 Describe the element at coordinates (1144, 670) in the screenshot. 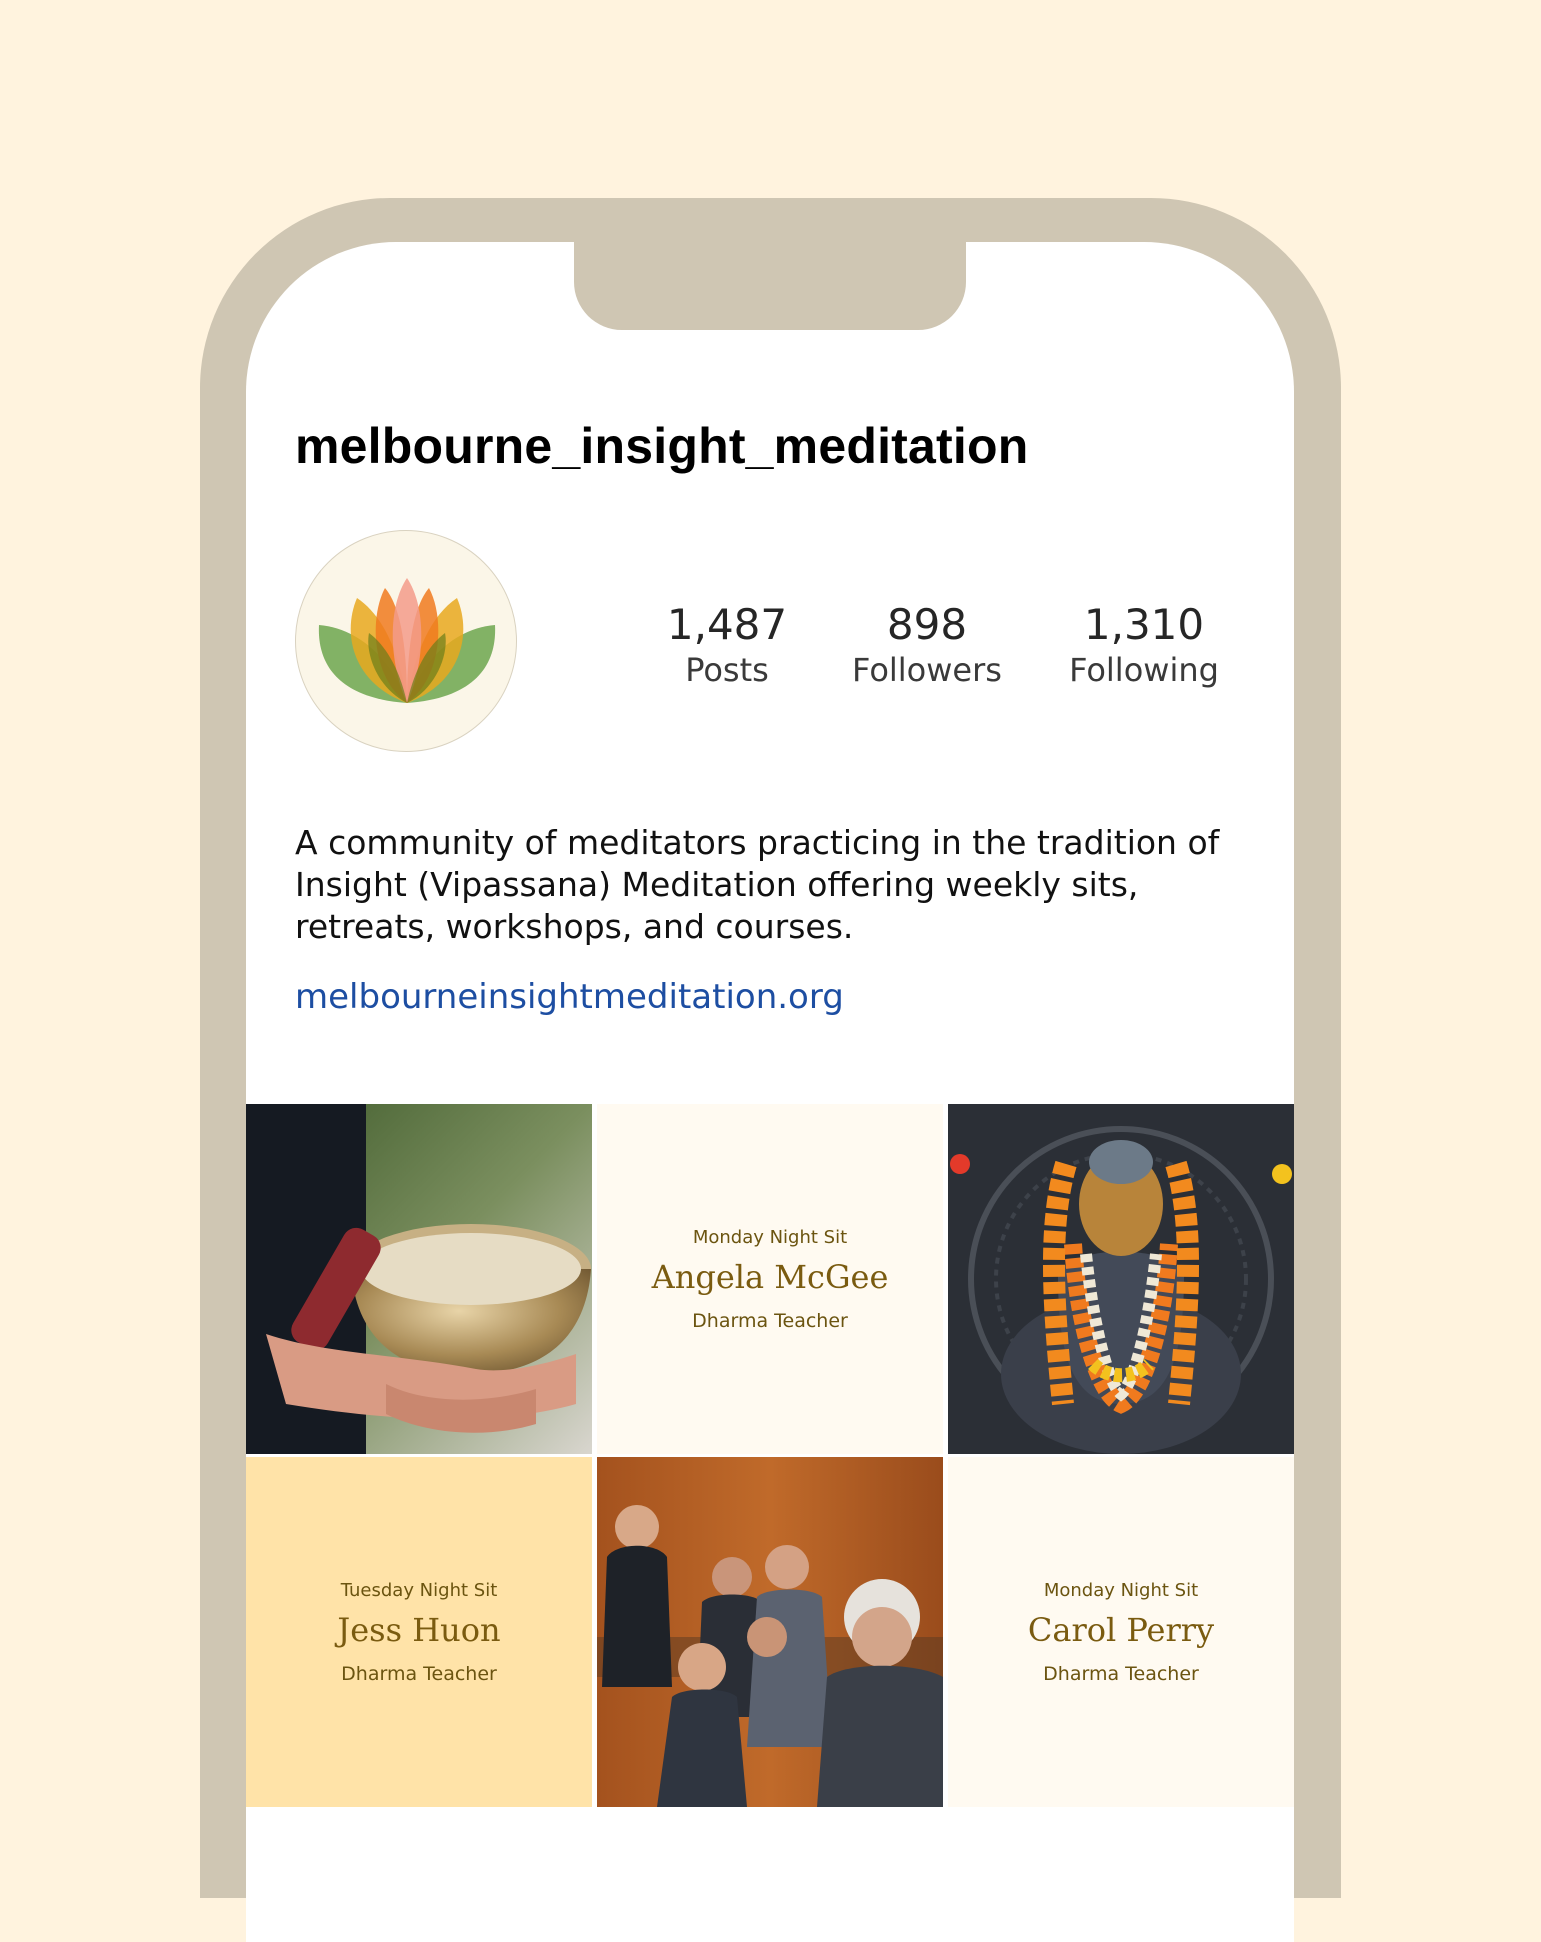

I see `stat-following-label: Following` at that location.